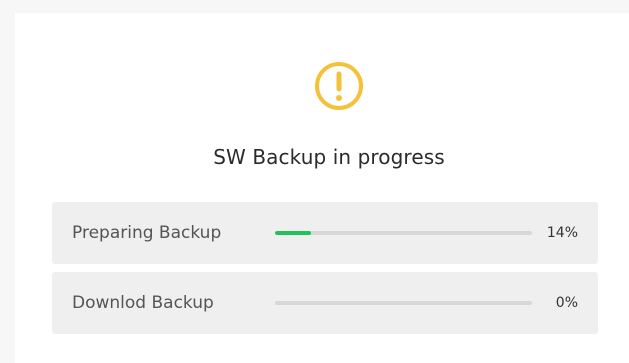  What do you see at coordinates (293, 233) in the screenshot?
I see `progress-fill` at bounding box center [293, 233].